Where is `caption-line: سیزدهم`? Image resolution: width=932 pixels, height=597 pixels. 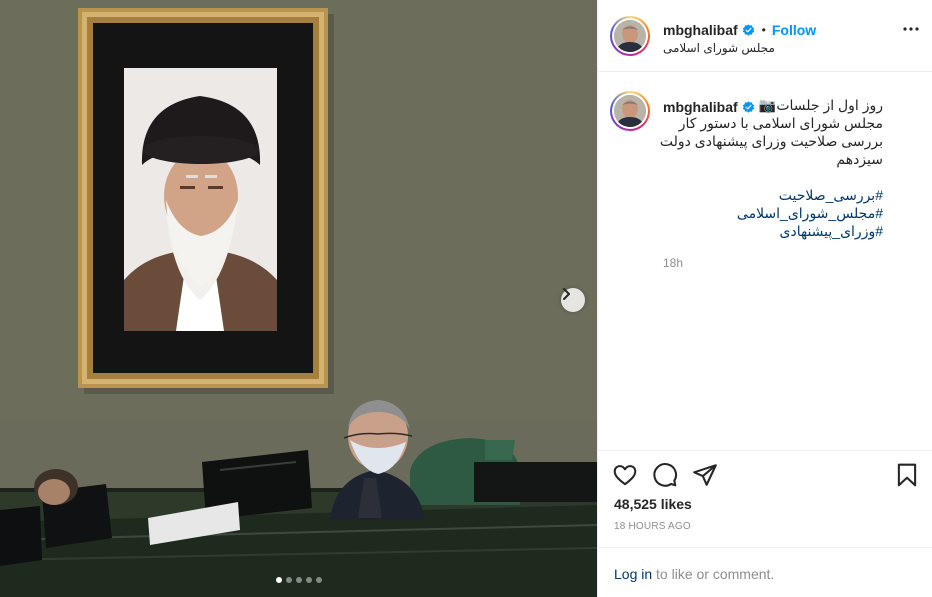
caption-line: سیزدهم is located at coordinates (859, 159).